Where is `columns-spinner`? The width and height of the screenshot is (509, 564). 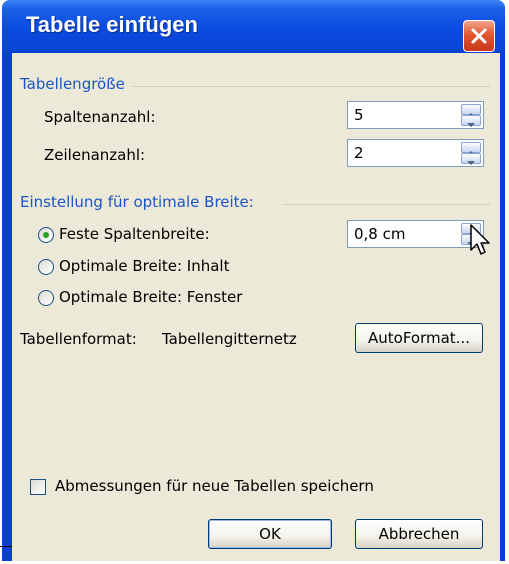
columns-spinner is located at coordinates (471, 115).